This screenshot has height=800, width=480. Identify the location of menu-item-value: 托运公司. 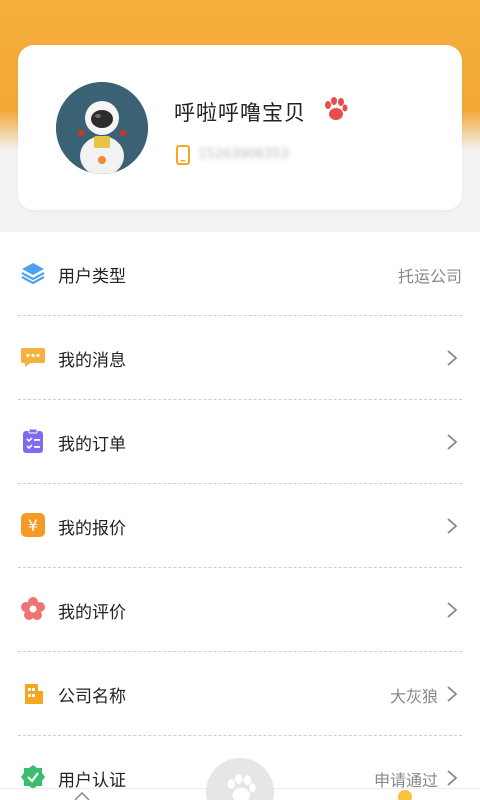
(429, 276).